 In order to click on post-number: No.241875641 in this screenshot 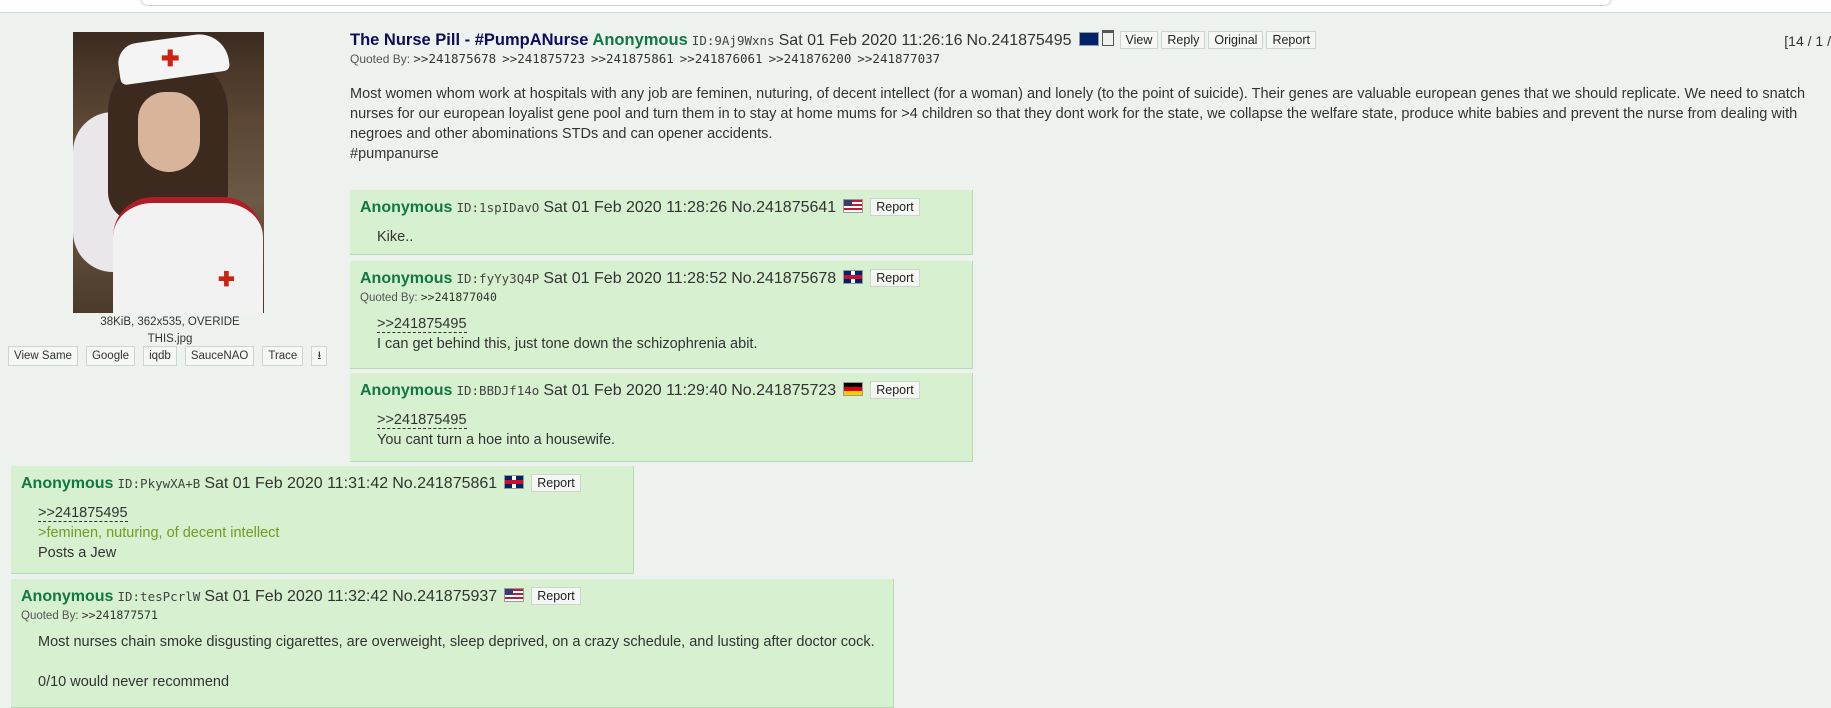, I will do `click(783, 207)`.